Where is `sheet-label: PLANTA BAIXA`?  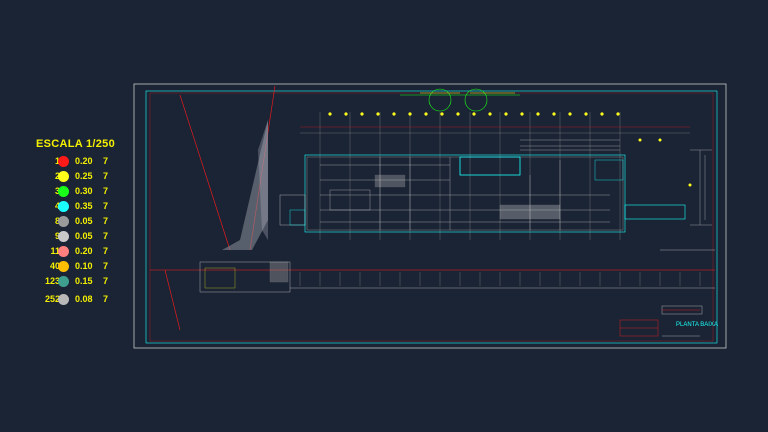 sheet-label: PLANTA BAIXA is located at coordinates (697, 325).